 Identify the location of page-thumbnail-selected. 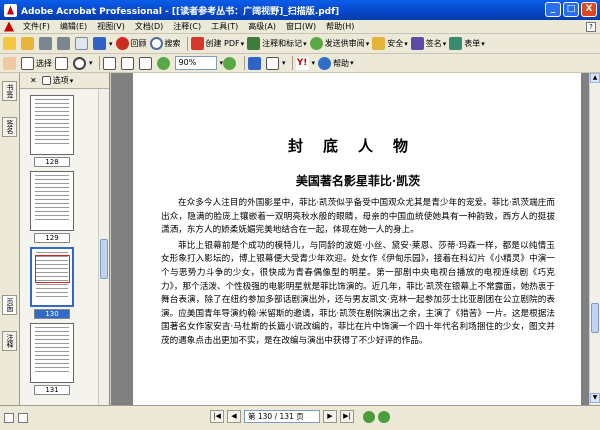
(52, 277).